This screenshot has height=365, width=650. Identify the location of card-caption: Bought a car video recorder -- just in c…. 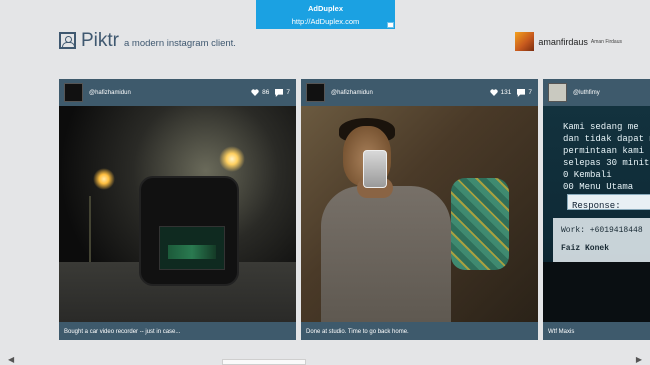
(122, 332).